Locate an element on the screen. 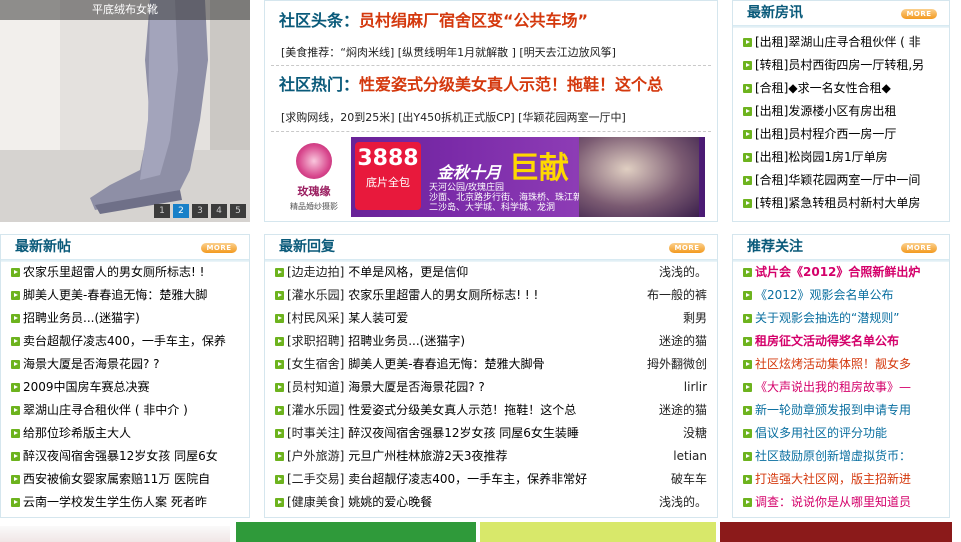  slideshow: 平底绒布女靴 1 2 3 4 5 is located at coordinates (125, 111).